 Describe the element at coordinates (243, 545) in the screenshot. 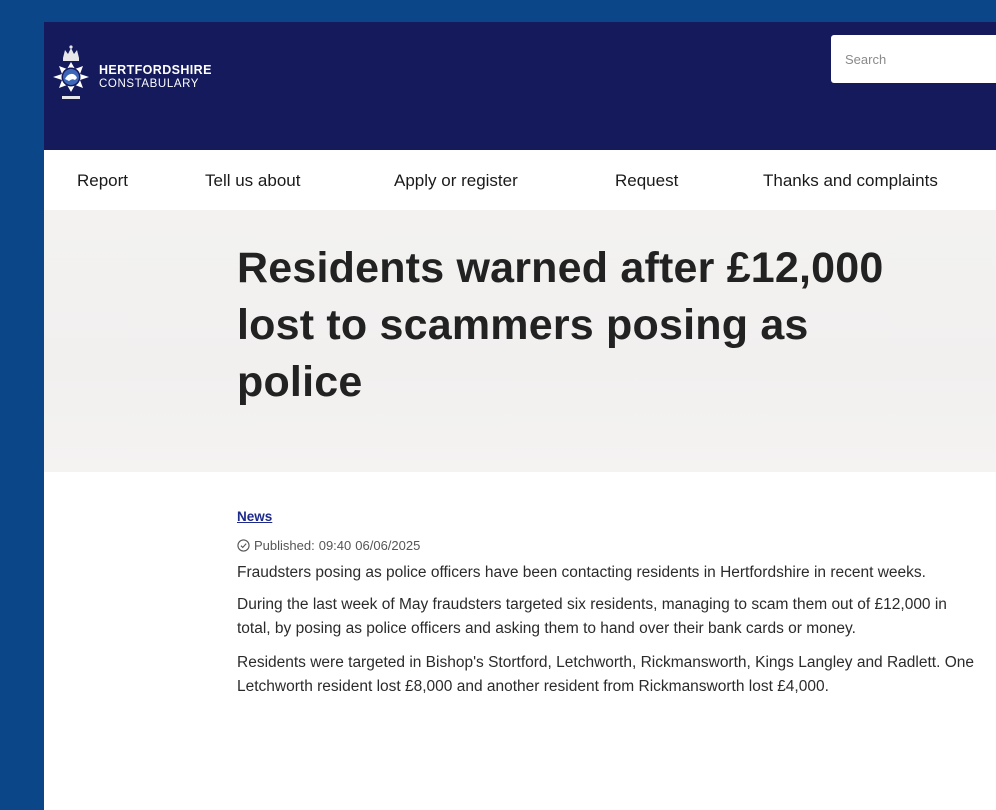

I see `check-circle-icon` at that location.